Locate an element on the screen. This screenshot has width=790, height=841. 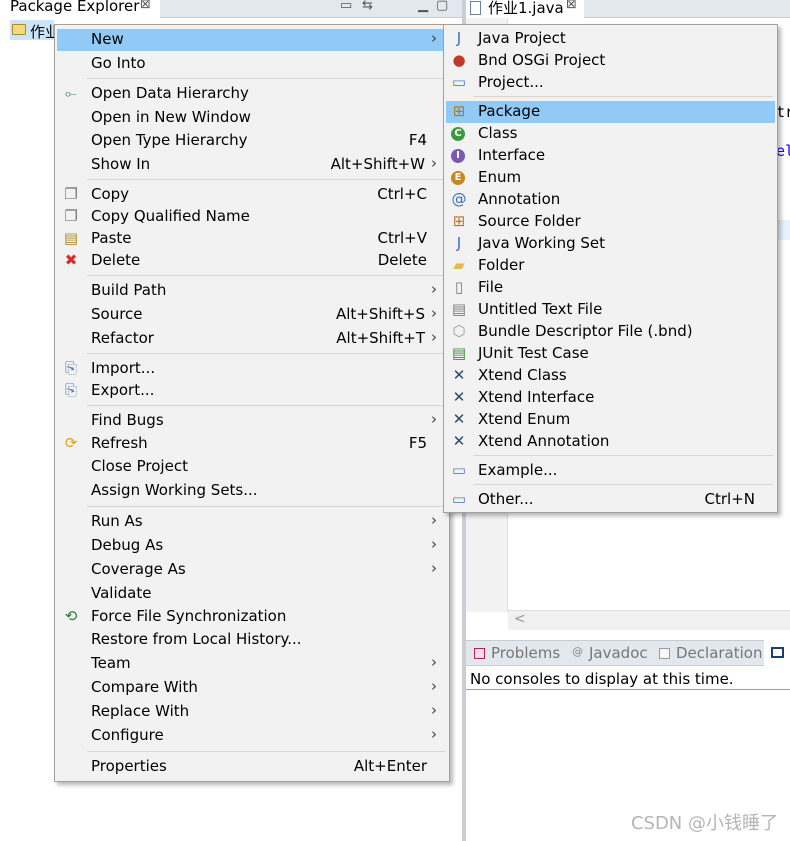
new-menu-item-class: C Class is located at coordinates (610, 134).